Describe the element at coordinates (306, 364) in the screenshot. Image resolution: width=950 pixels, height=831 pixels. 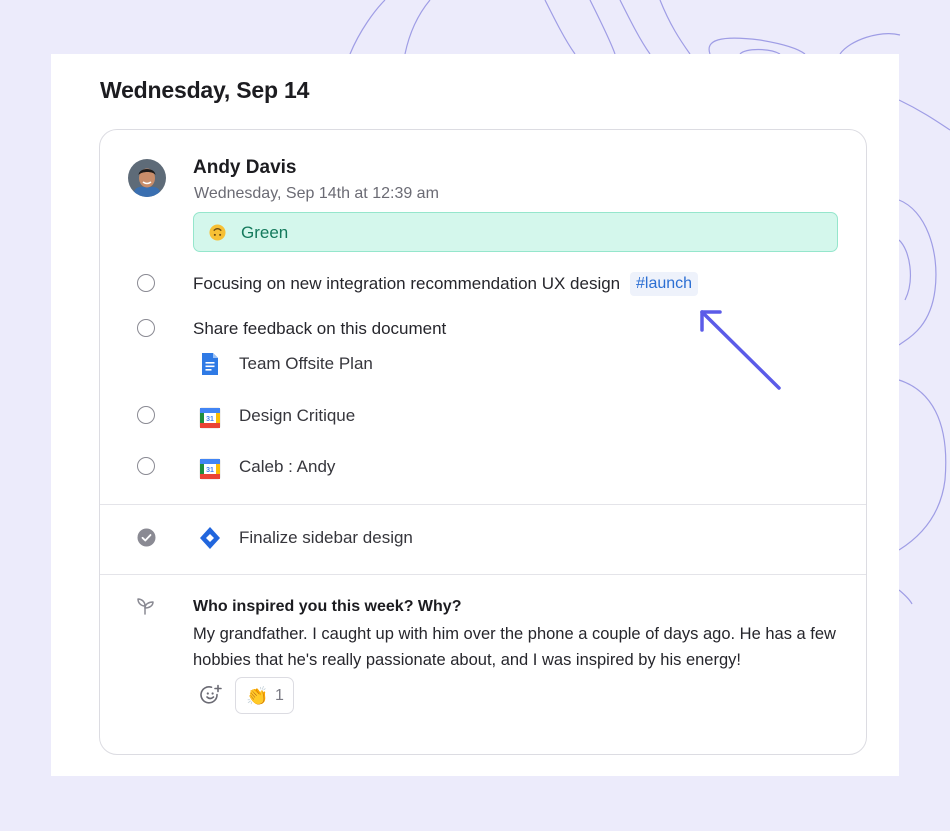
I see `document-link: Team Offsite Plan` at that location.